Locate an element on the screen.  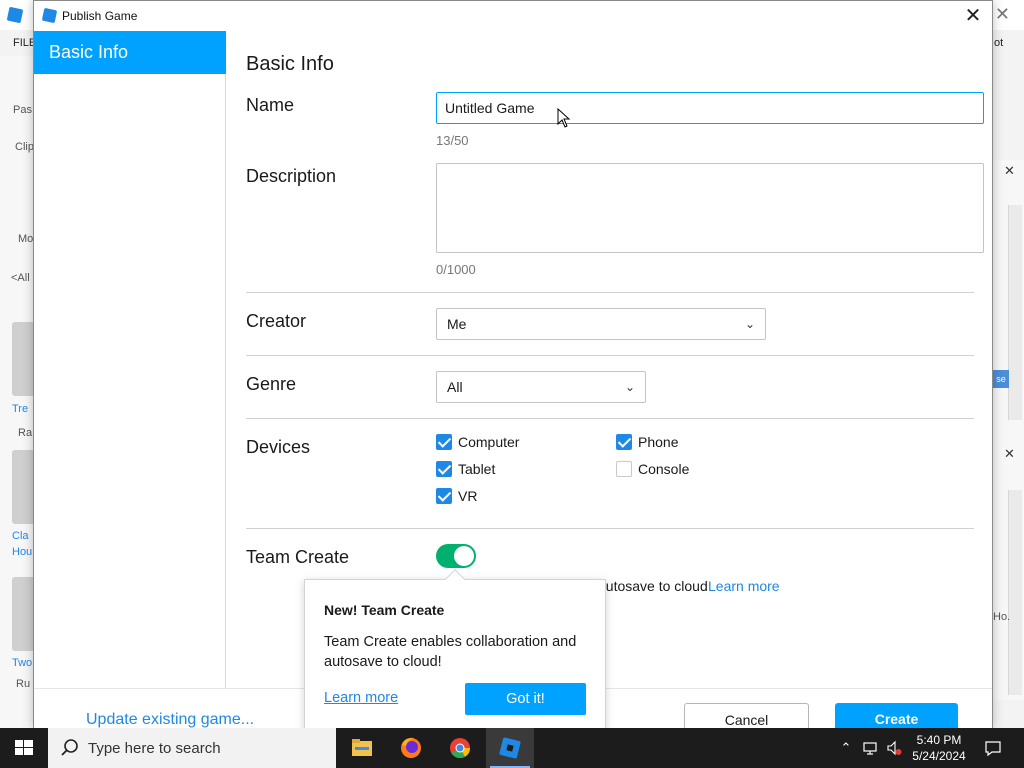
chrome-icon is located at coordinates (460, 748).